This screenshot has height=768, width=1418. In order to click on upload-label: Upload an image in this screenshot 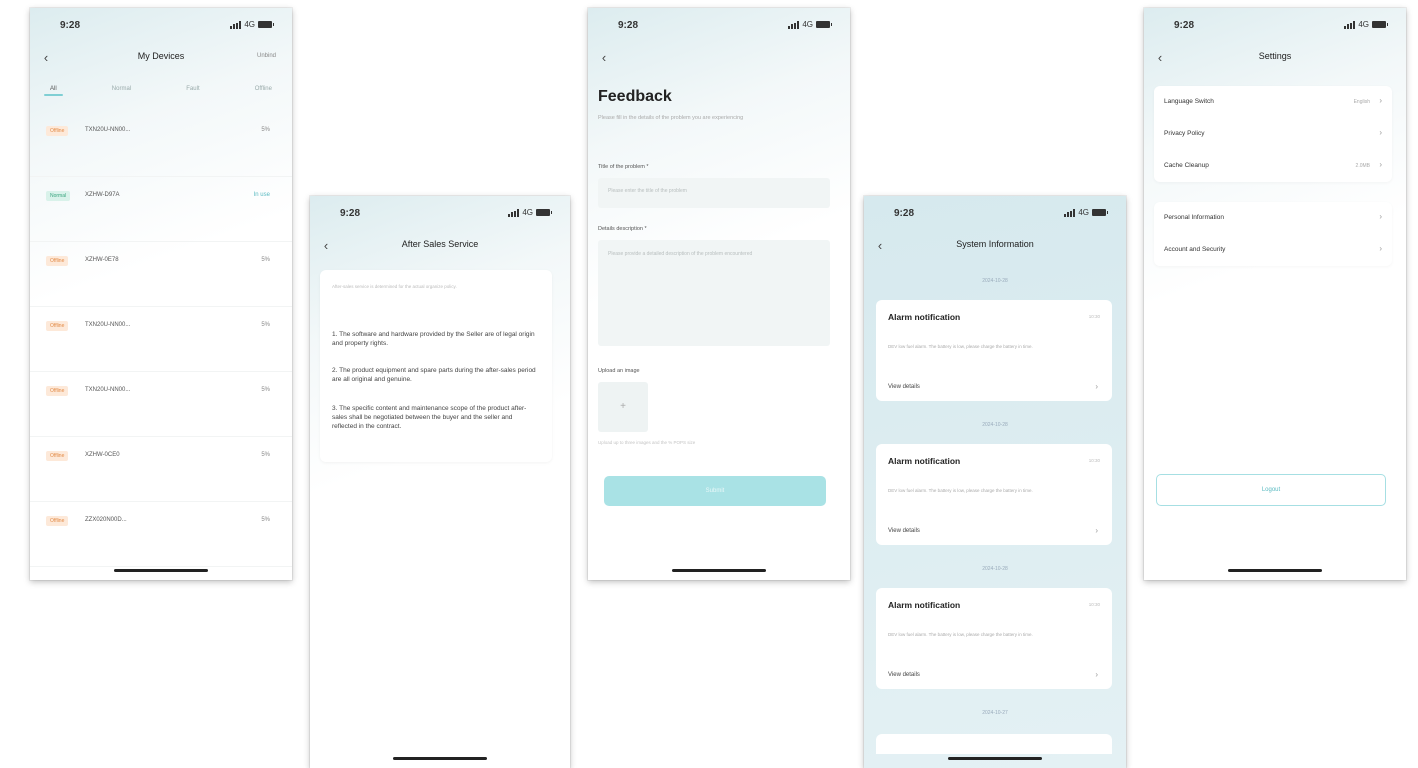, I will do `click(619, 371)`.